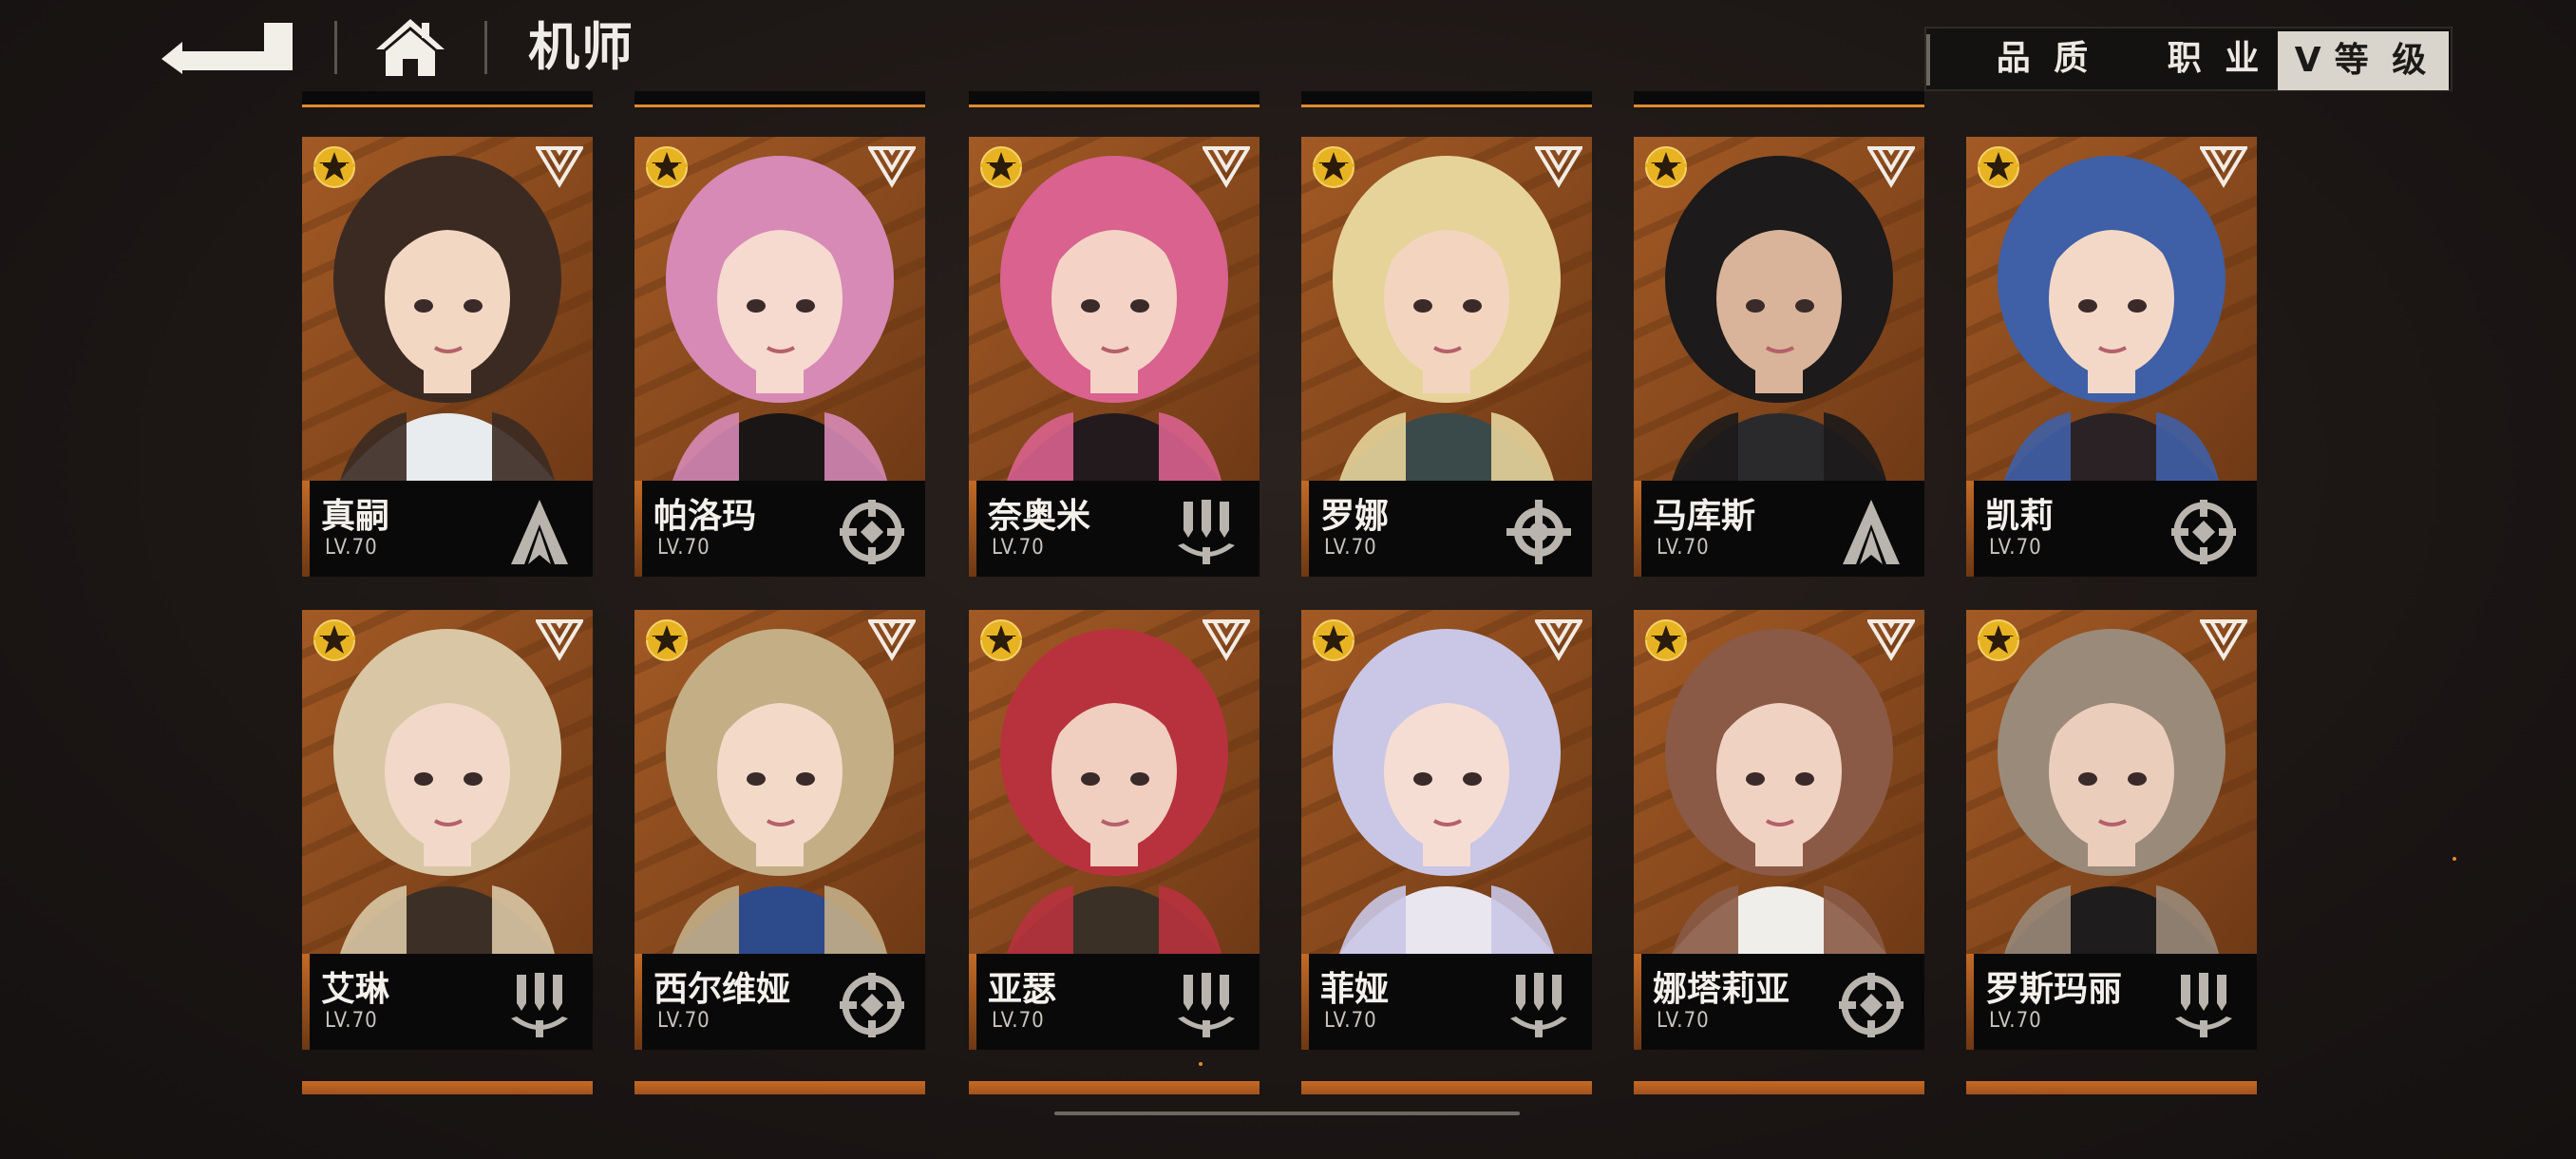 The width and height of the screenshot is (2576, 1159). Describe the element at coordinates (722, 989) in the screenshot. I see `pilot-name: 西尔维娅` at that location.